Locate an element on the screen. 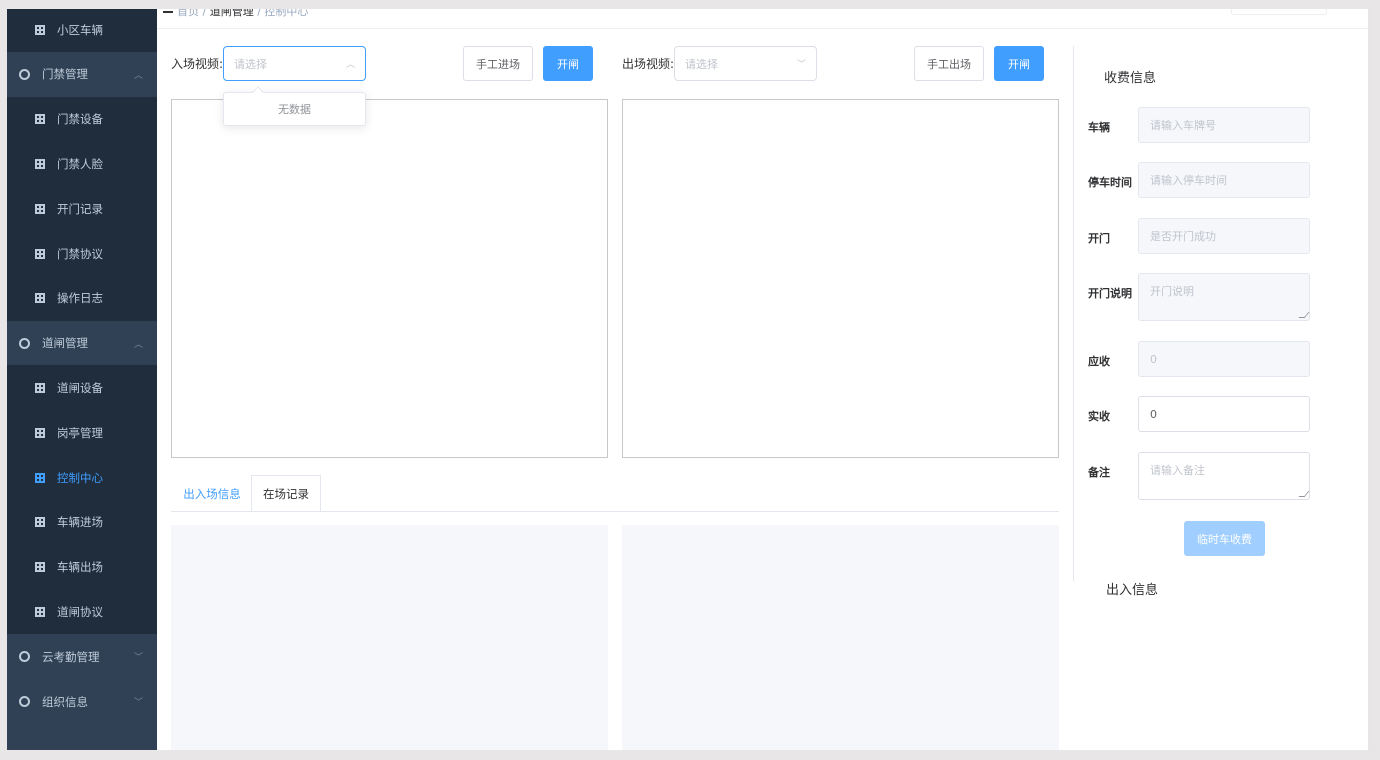 The height and width of the screenshot is (760, 1380). sidebar-item: 道闸管理 ︿ is located at coordinates (82, 343).